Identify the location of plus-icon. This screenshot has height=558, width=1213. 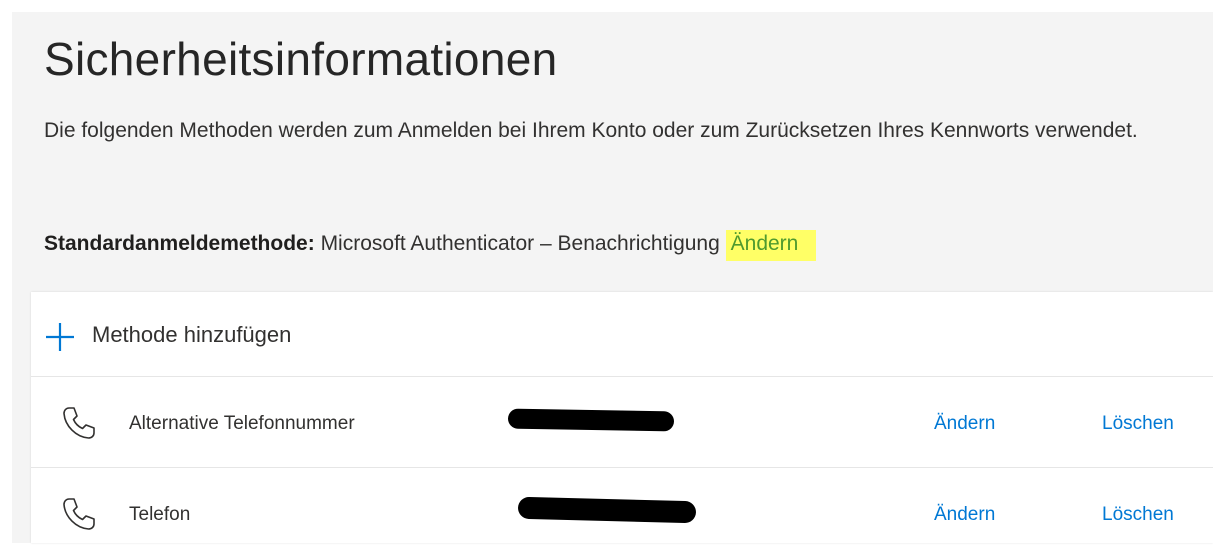
(60, 337).